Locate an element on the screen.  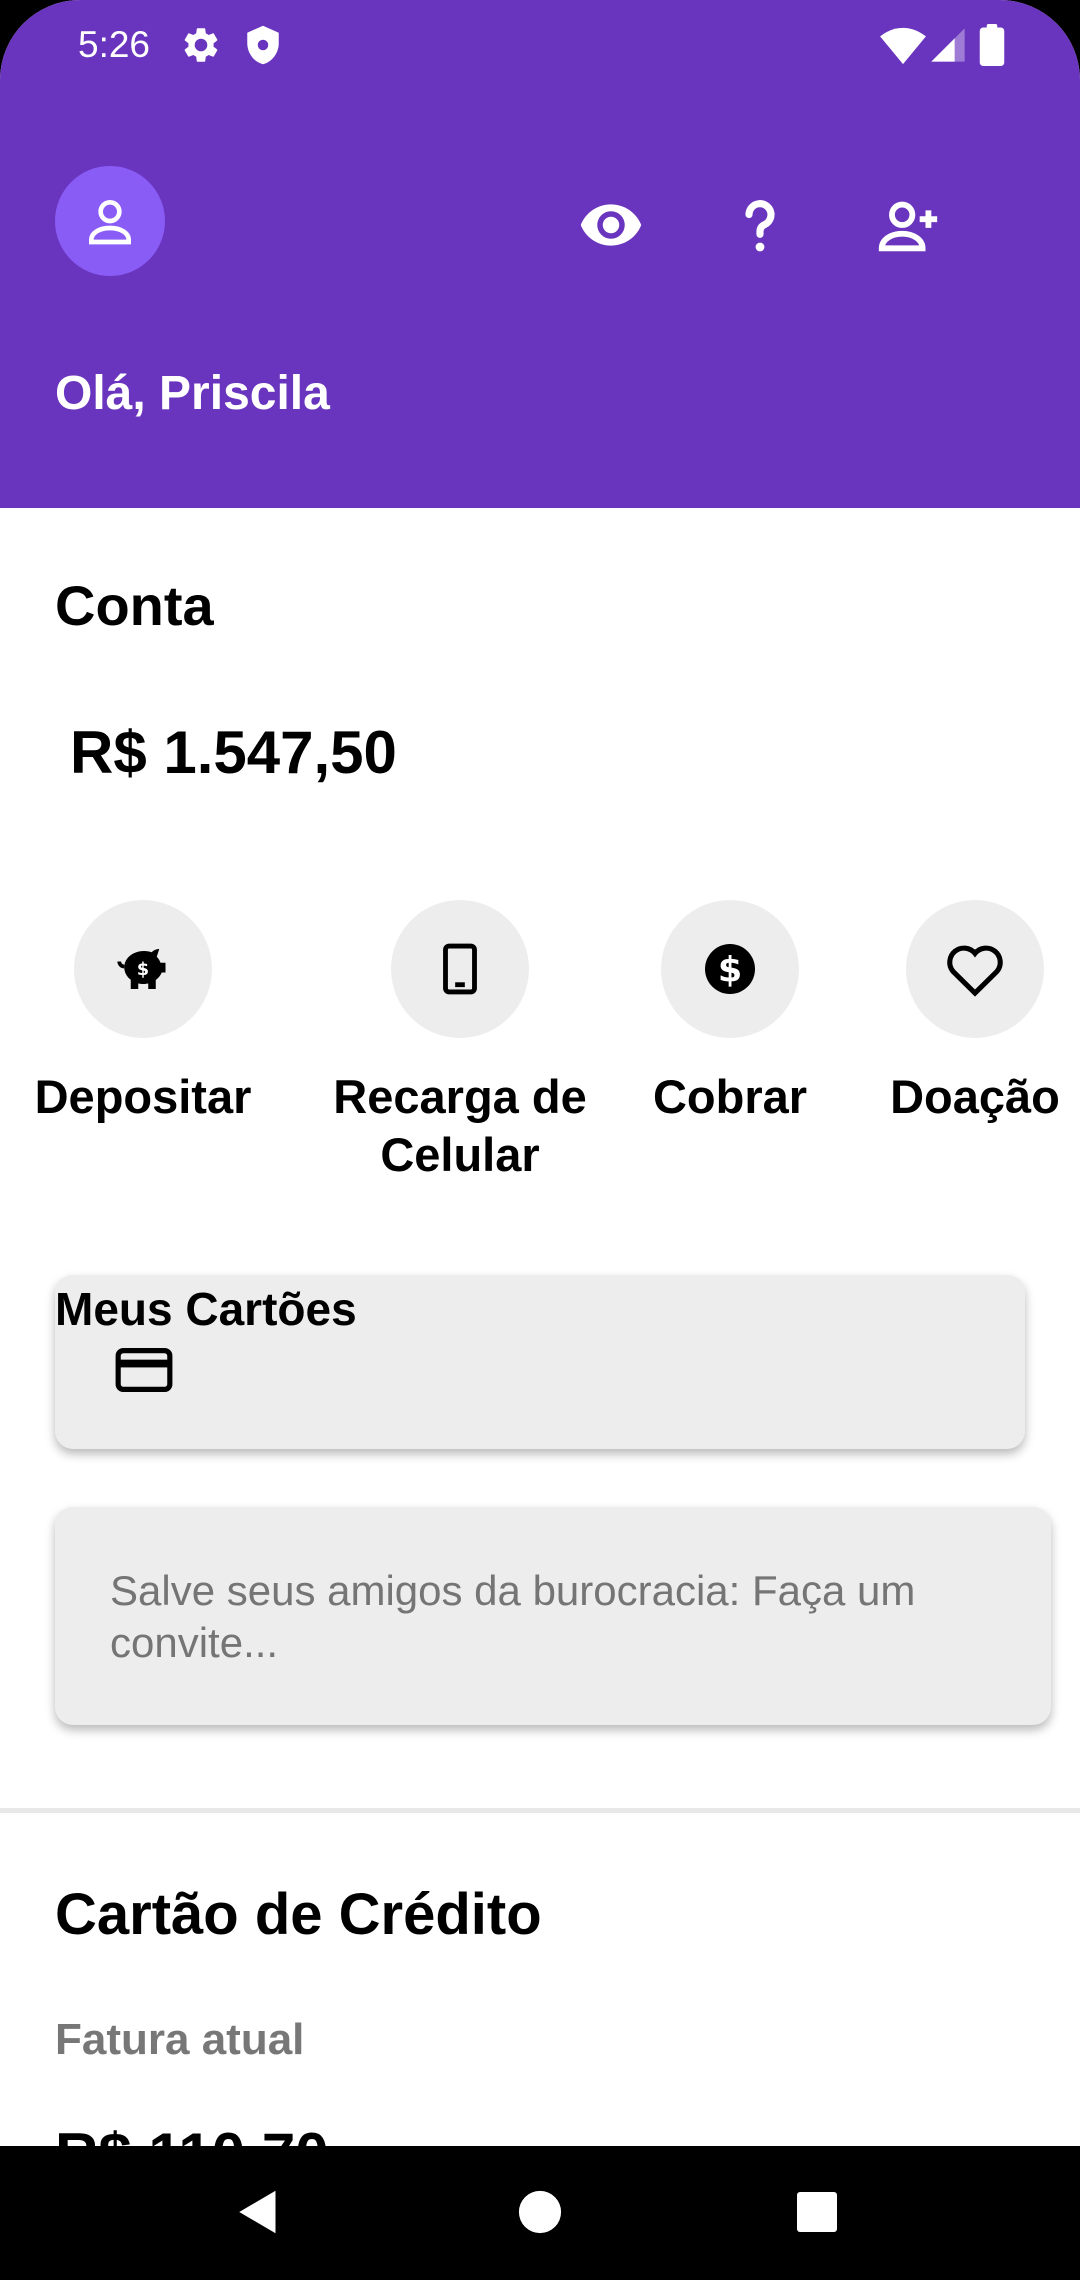
donation-circle is located at coordinates (975, 969).